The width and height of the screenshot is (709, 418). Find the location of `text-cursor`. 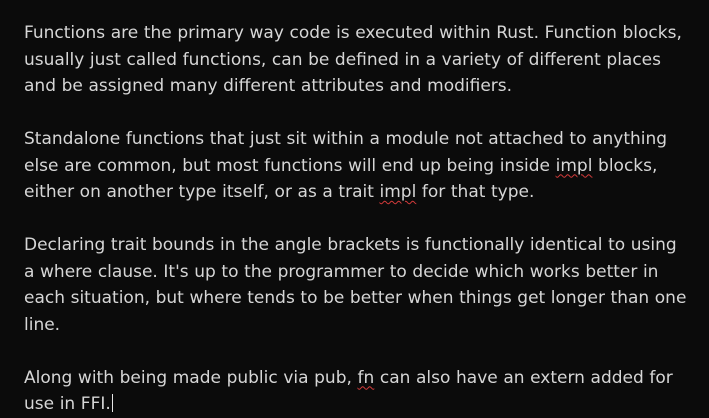

text-cursor is located at coordinates (112, 403).